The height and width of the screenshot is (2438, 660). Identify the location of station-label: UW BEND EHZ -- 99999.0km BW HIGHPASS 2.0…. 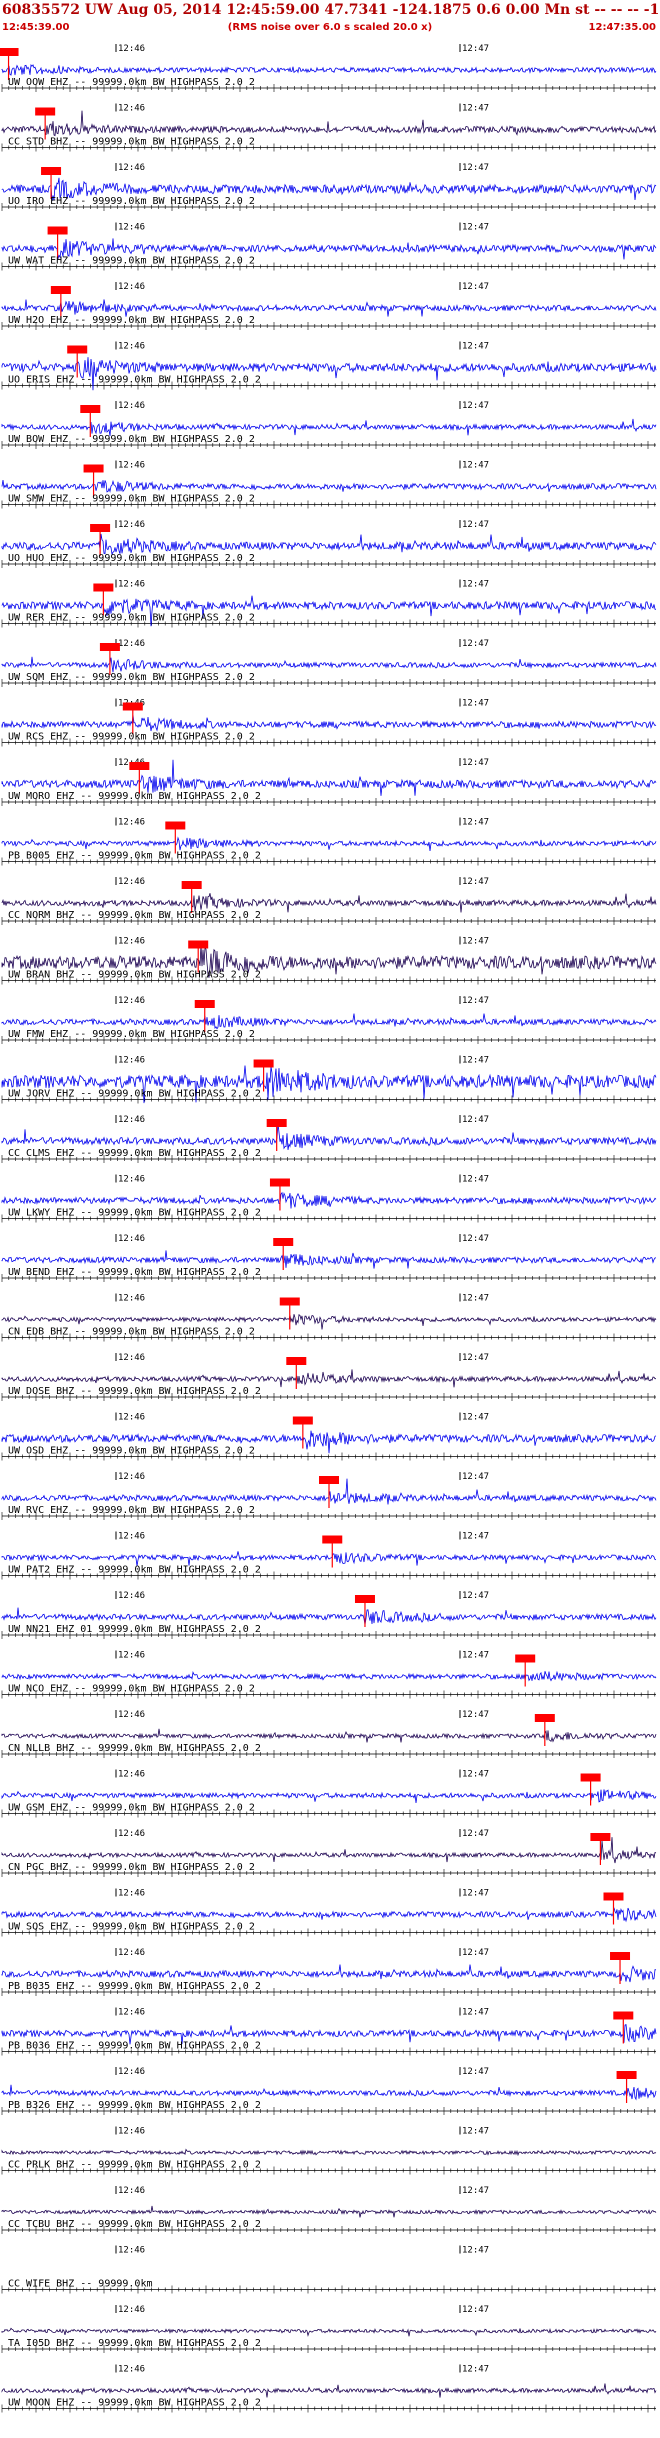
(134, 1272).